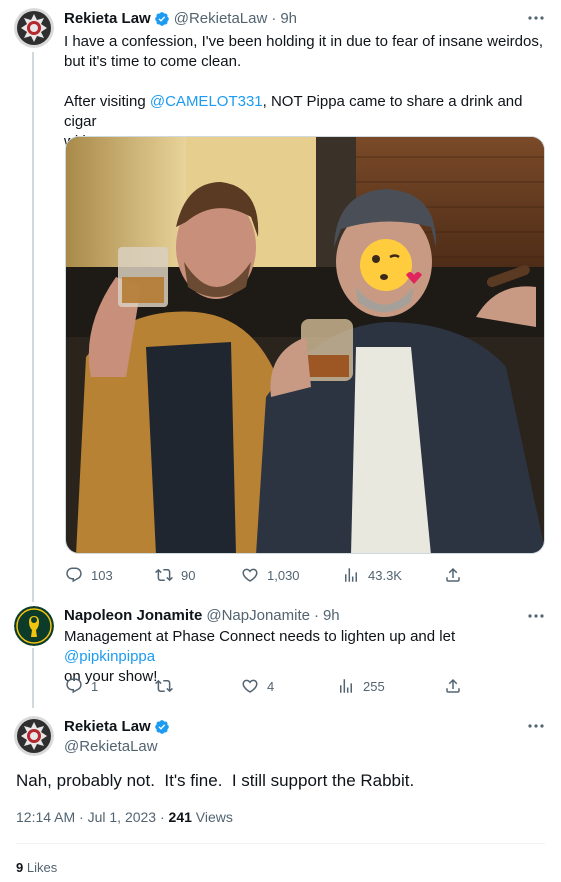 This screenshot has height=882, width=561. What do you see at coordinates (89, 575) in the screenshot?
I see `tweet1-reply: 103` at bounding box center [89, 575].